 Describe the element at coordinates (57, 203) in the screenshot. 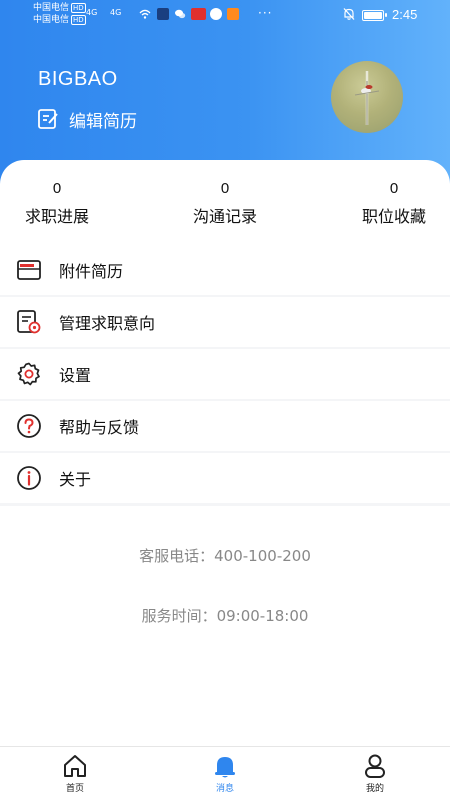

I see `stat-job-progress: 0 求职进展` at that location.